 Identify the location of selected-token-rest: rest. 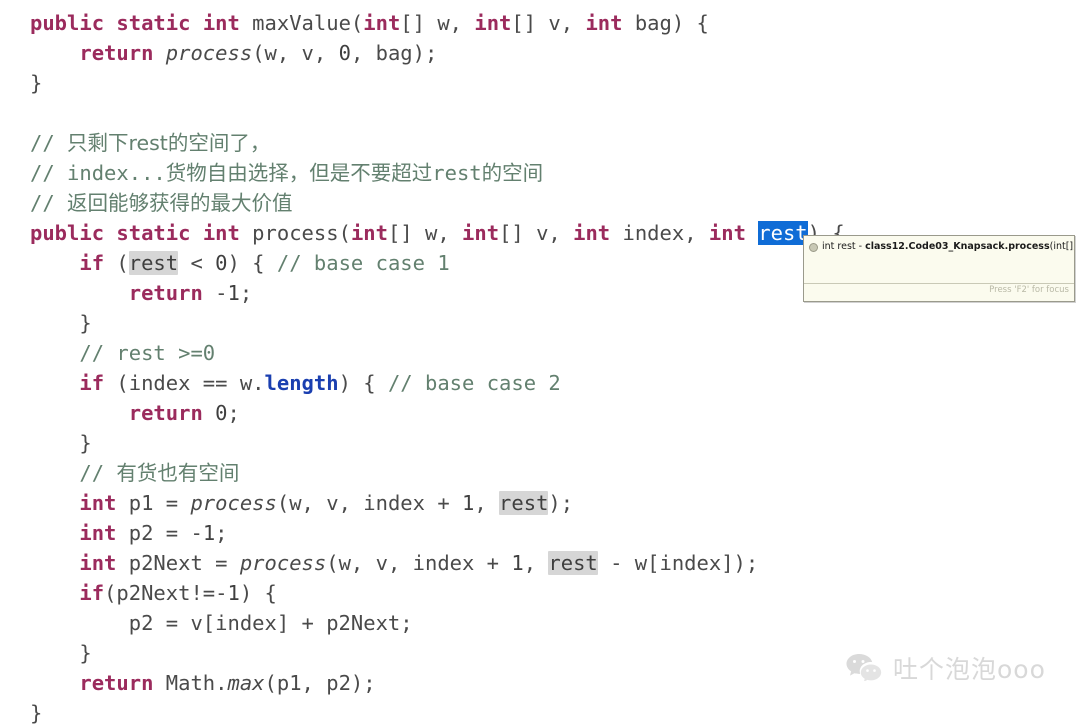
(783, 233).